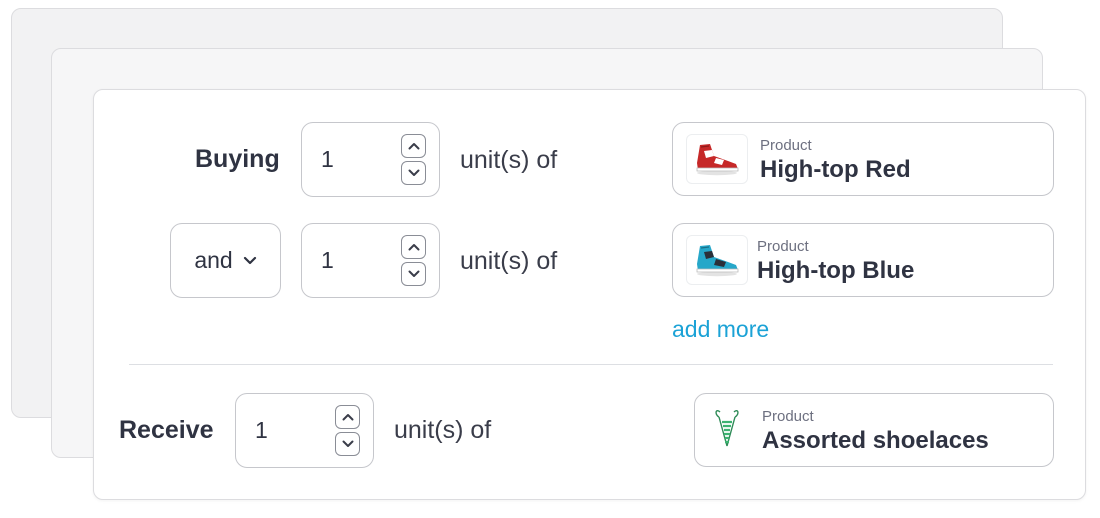 The height and width of the screenshot is (518, 1100). What do you see at coordinates (717, 260) in the screenshot?
I see `blue-sneaker-icon` at bounding box center [717, 260].